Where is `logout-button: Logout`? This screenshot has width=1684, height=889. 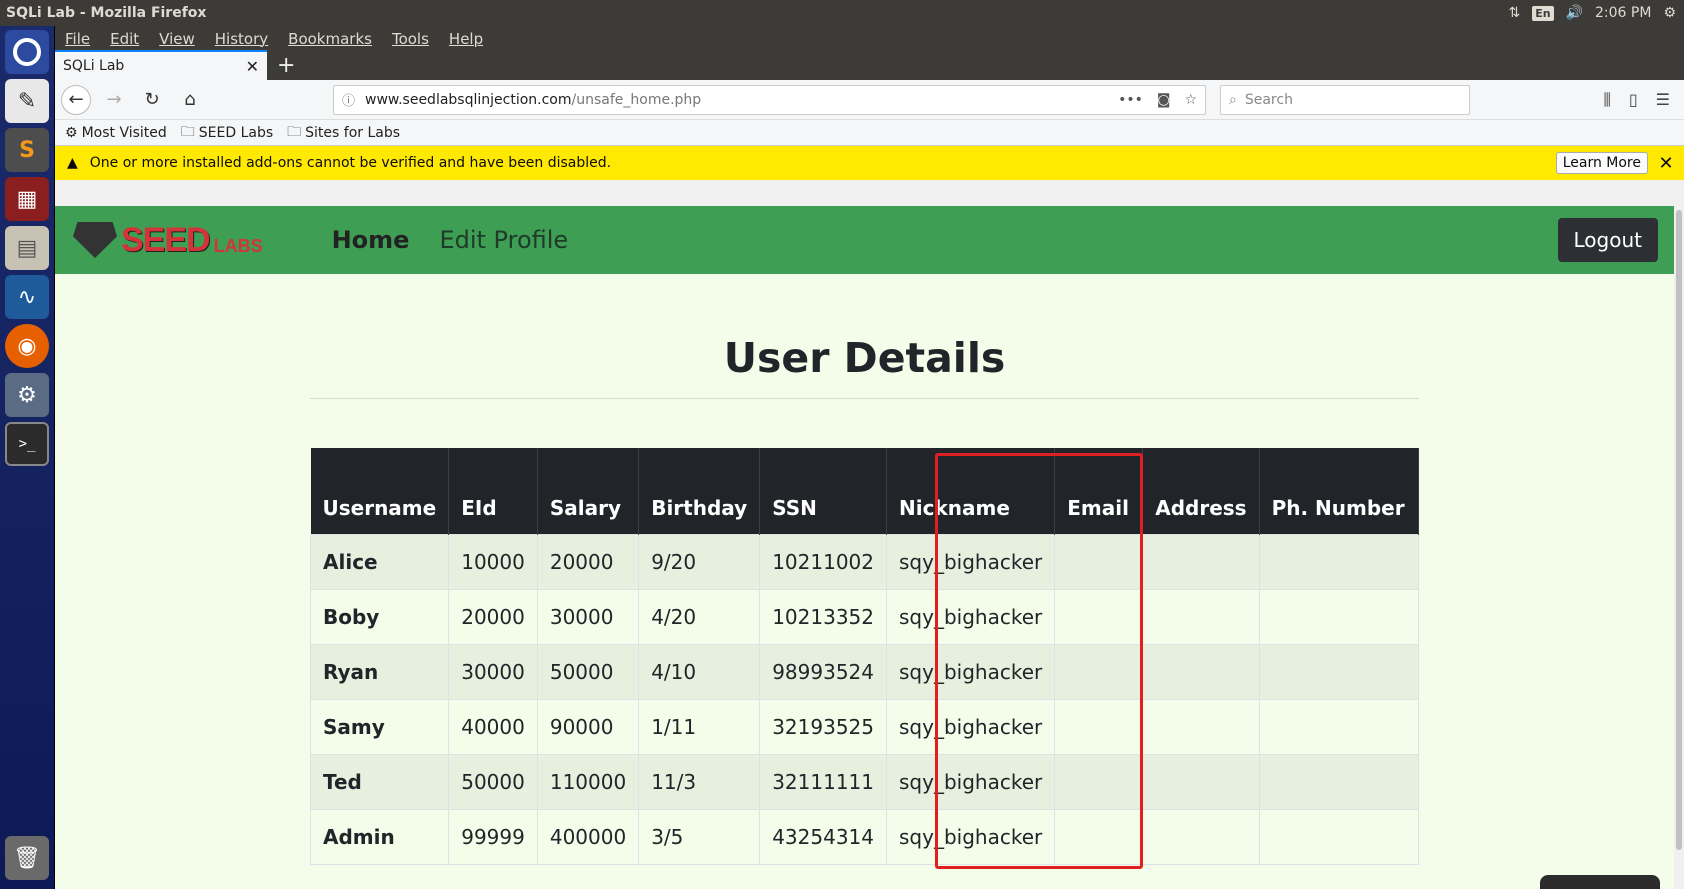
logout-button: Logout is located at coordinates (1607, 240).